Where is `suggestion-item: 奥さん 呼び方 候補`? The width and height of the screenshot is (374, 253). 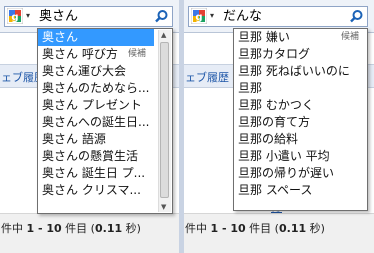
suggestion-item: 奥さん 呼び方 候補 is located at coordinates (96, 54).